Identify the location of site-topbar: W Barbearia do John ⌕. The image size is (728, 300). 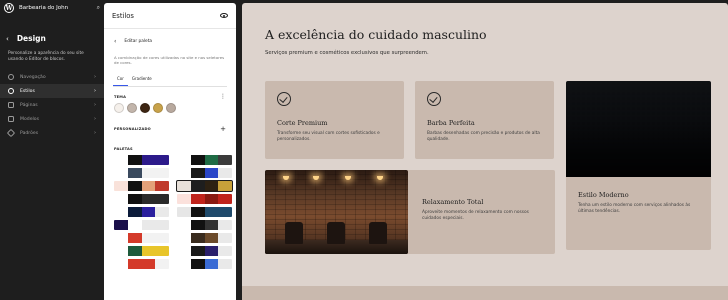
(52, 8).